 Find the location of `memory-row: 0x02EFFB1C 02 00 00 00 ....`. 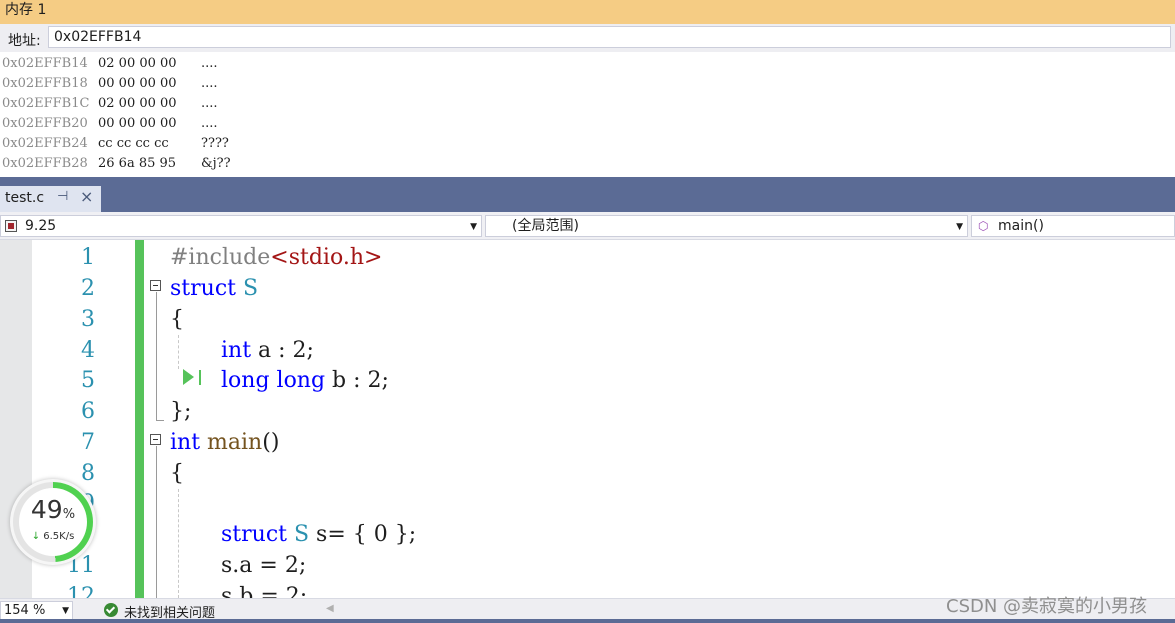

memory-row: 0x02EFFB1C 02 00 00 00 .... is located at coordinates (587, 104).